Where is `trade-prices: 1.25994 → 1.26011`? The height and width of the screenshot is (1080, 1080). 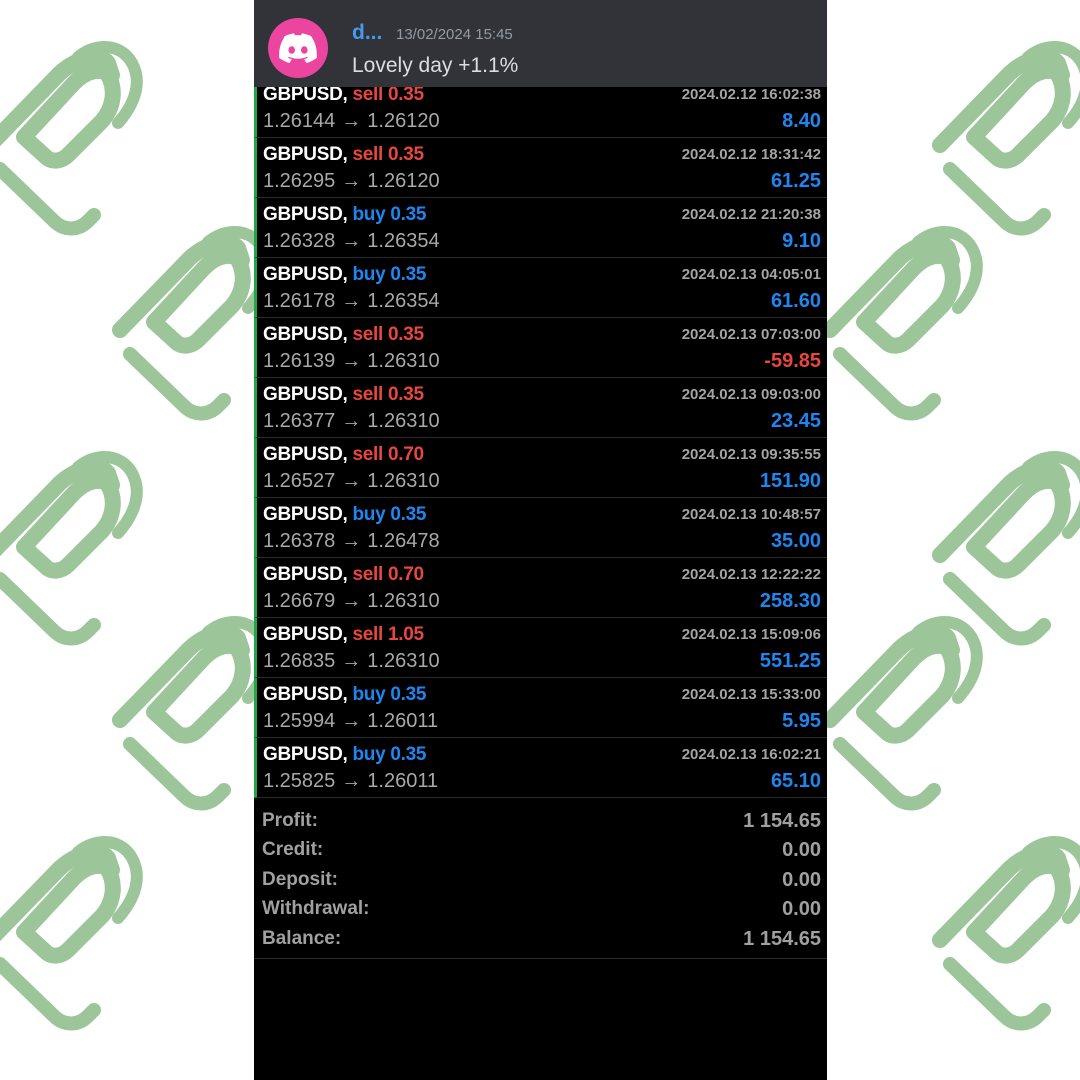 trade-prices: 1.25994 → 1.26011 is located at coordinates (350, 721).